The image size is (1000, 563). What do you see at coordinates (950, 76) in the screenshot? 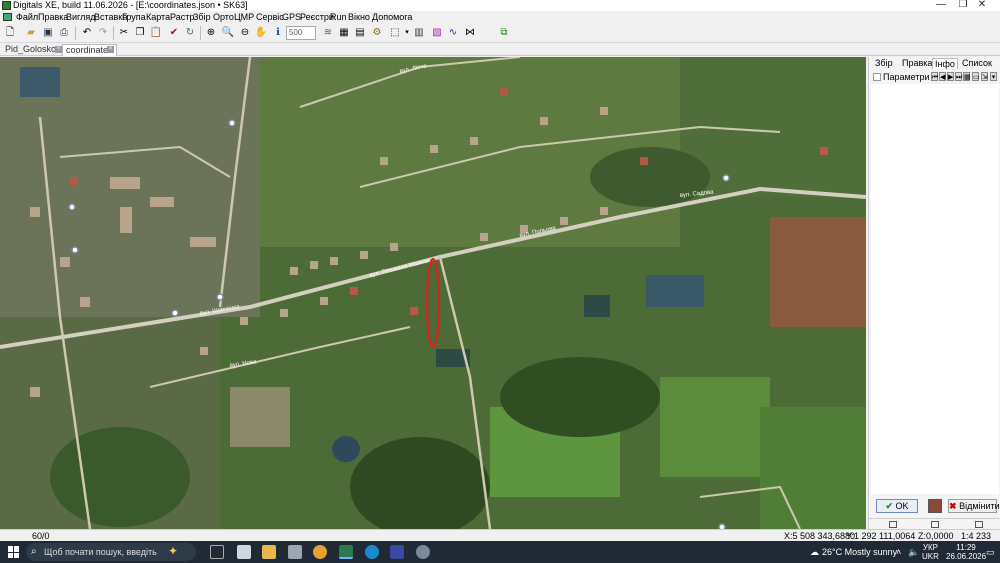
I see `next-icon: ▶` at bounding box center [950, 76].